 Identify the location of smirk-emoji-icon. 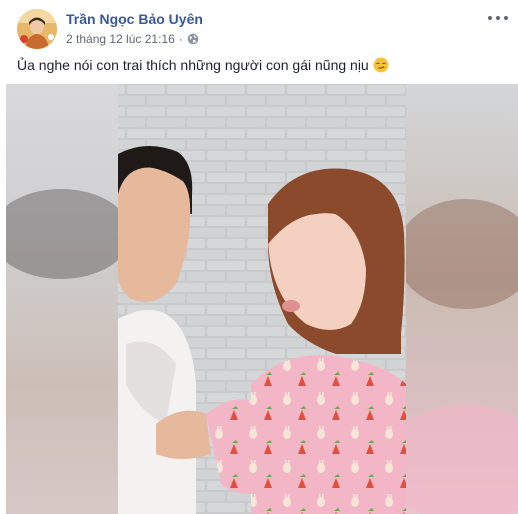
(381, 65).